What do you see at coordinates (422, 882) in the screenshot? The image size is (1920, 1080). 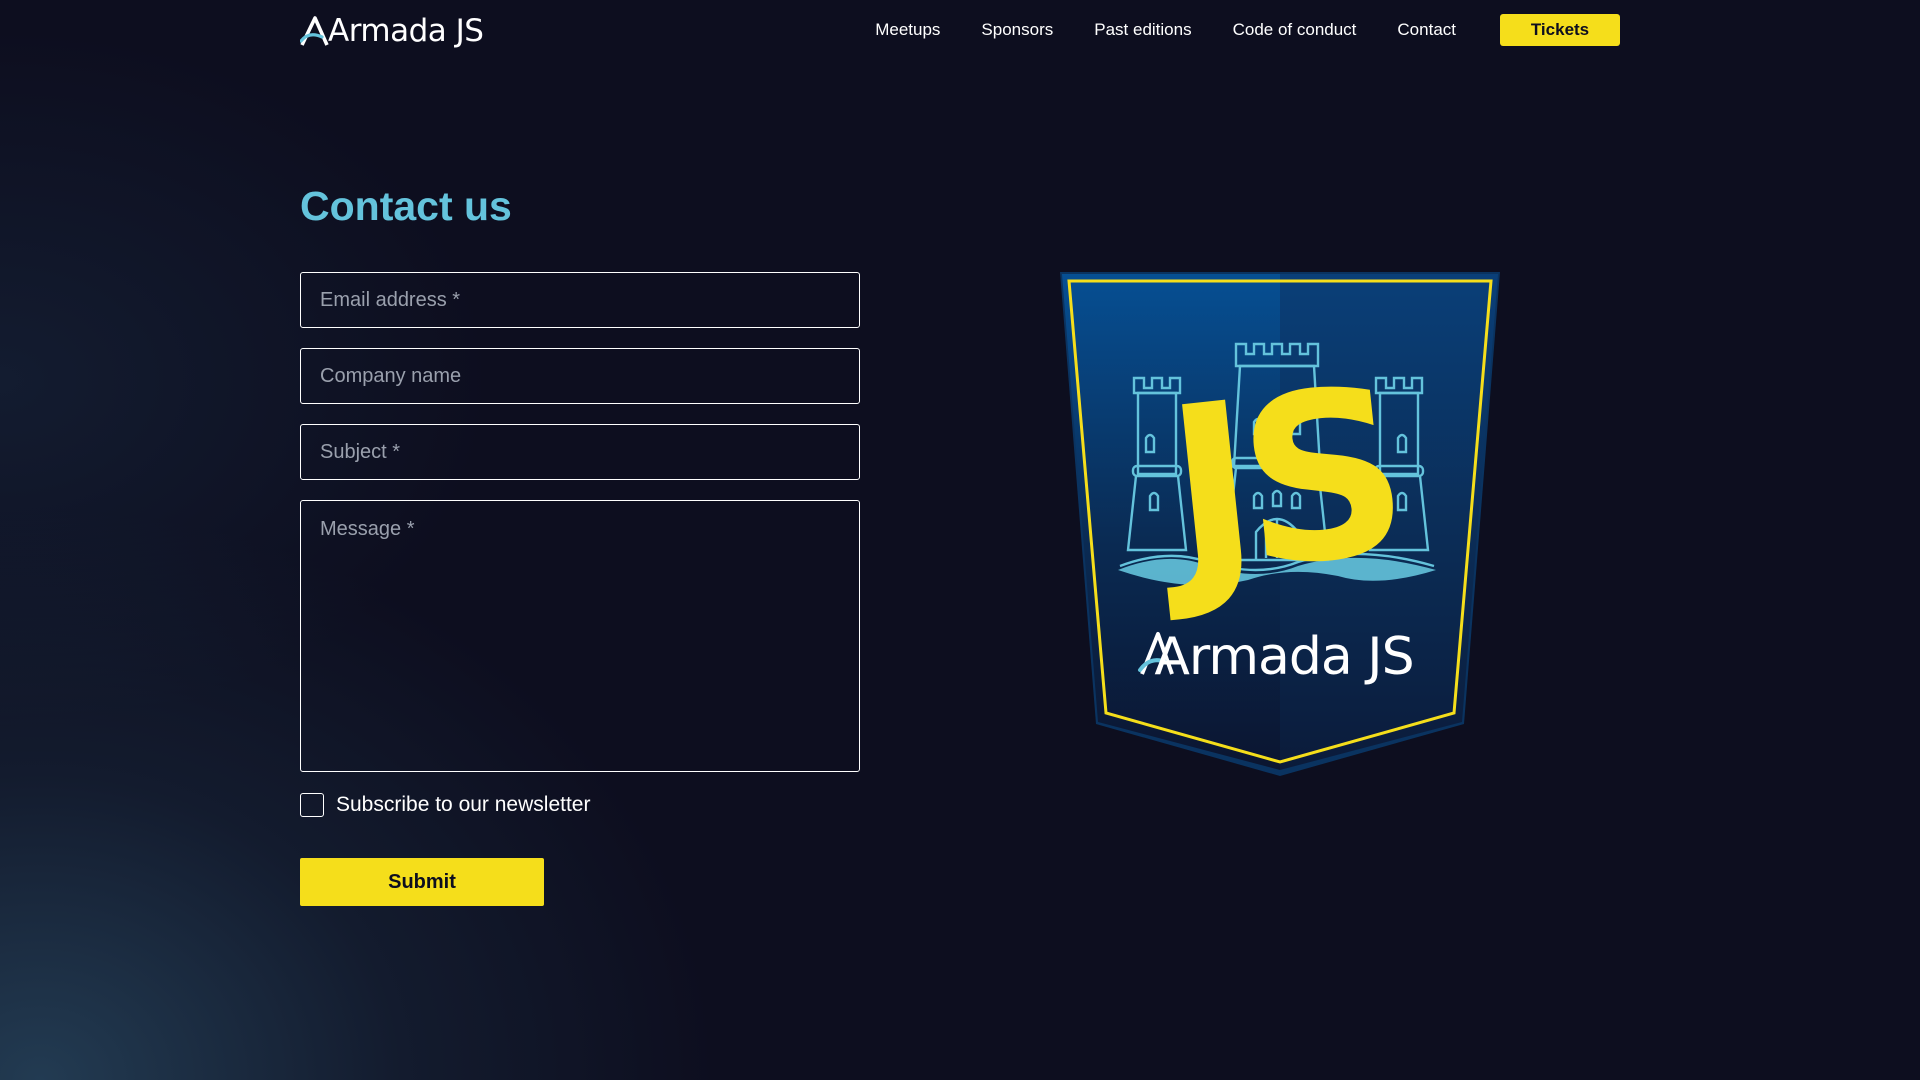 I see `submit-button: Submit` at bounding box center [422, 882].